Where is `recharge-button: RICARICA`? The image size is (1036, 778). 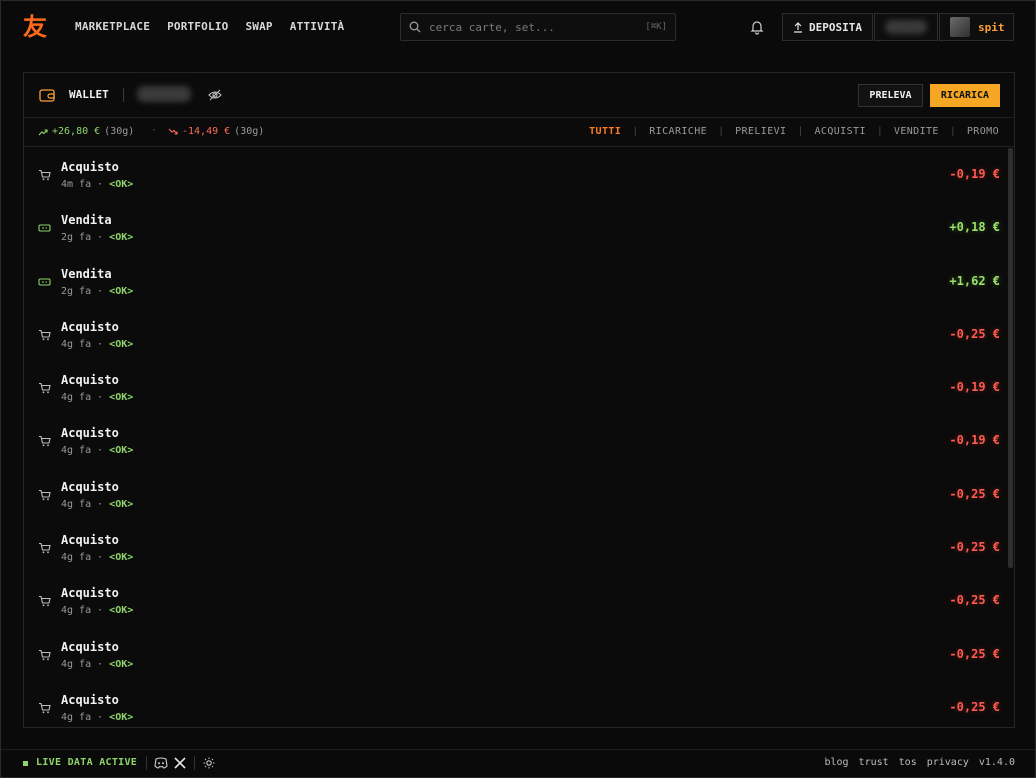 recharge-button: RICARICA is located at coordinates (965, 95).